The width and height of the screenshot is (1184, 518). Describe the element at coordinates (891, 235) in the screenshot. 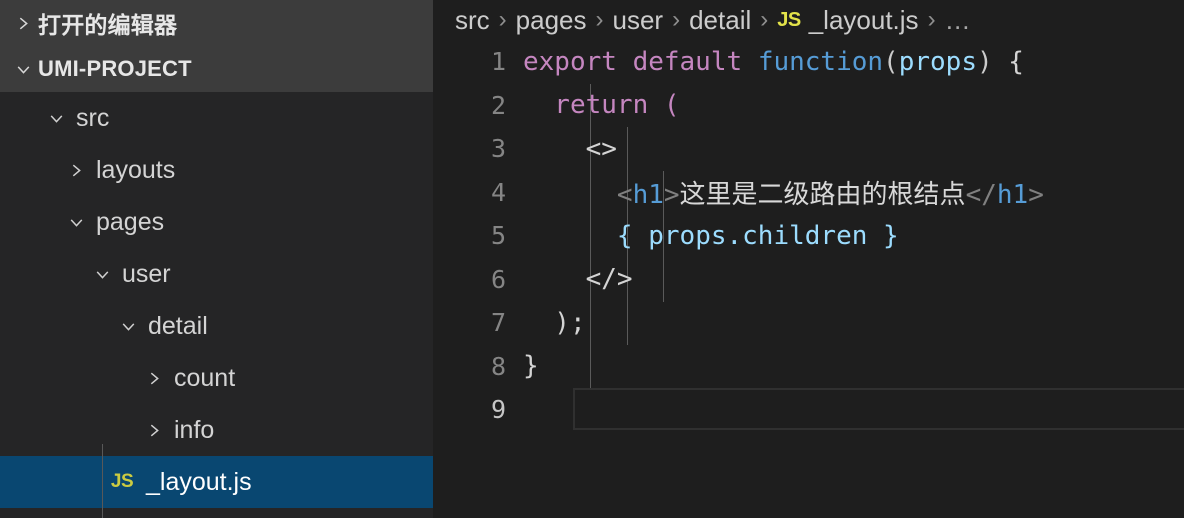

I see `token-expr-brace-close: }` at that location.